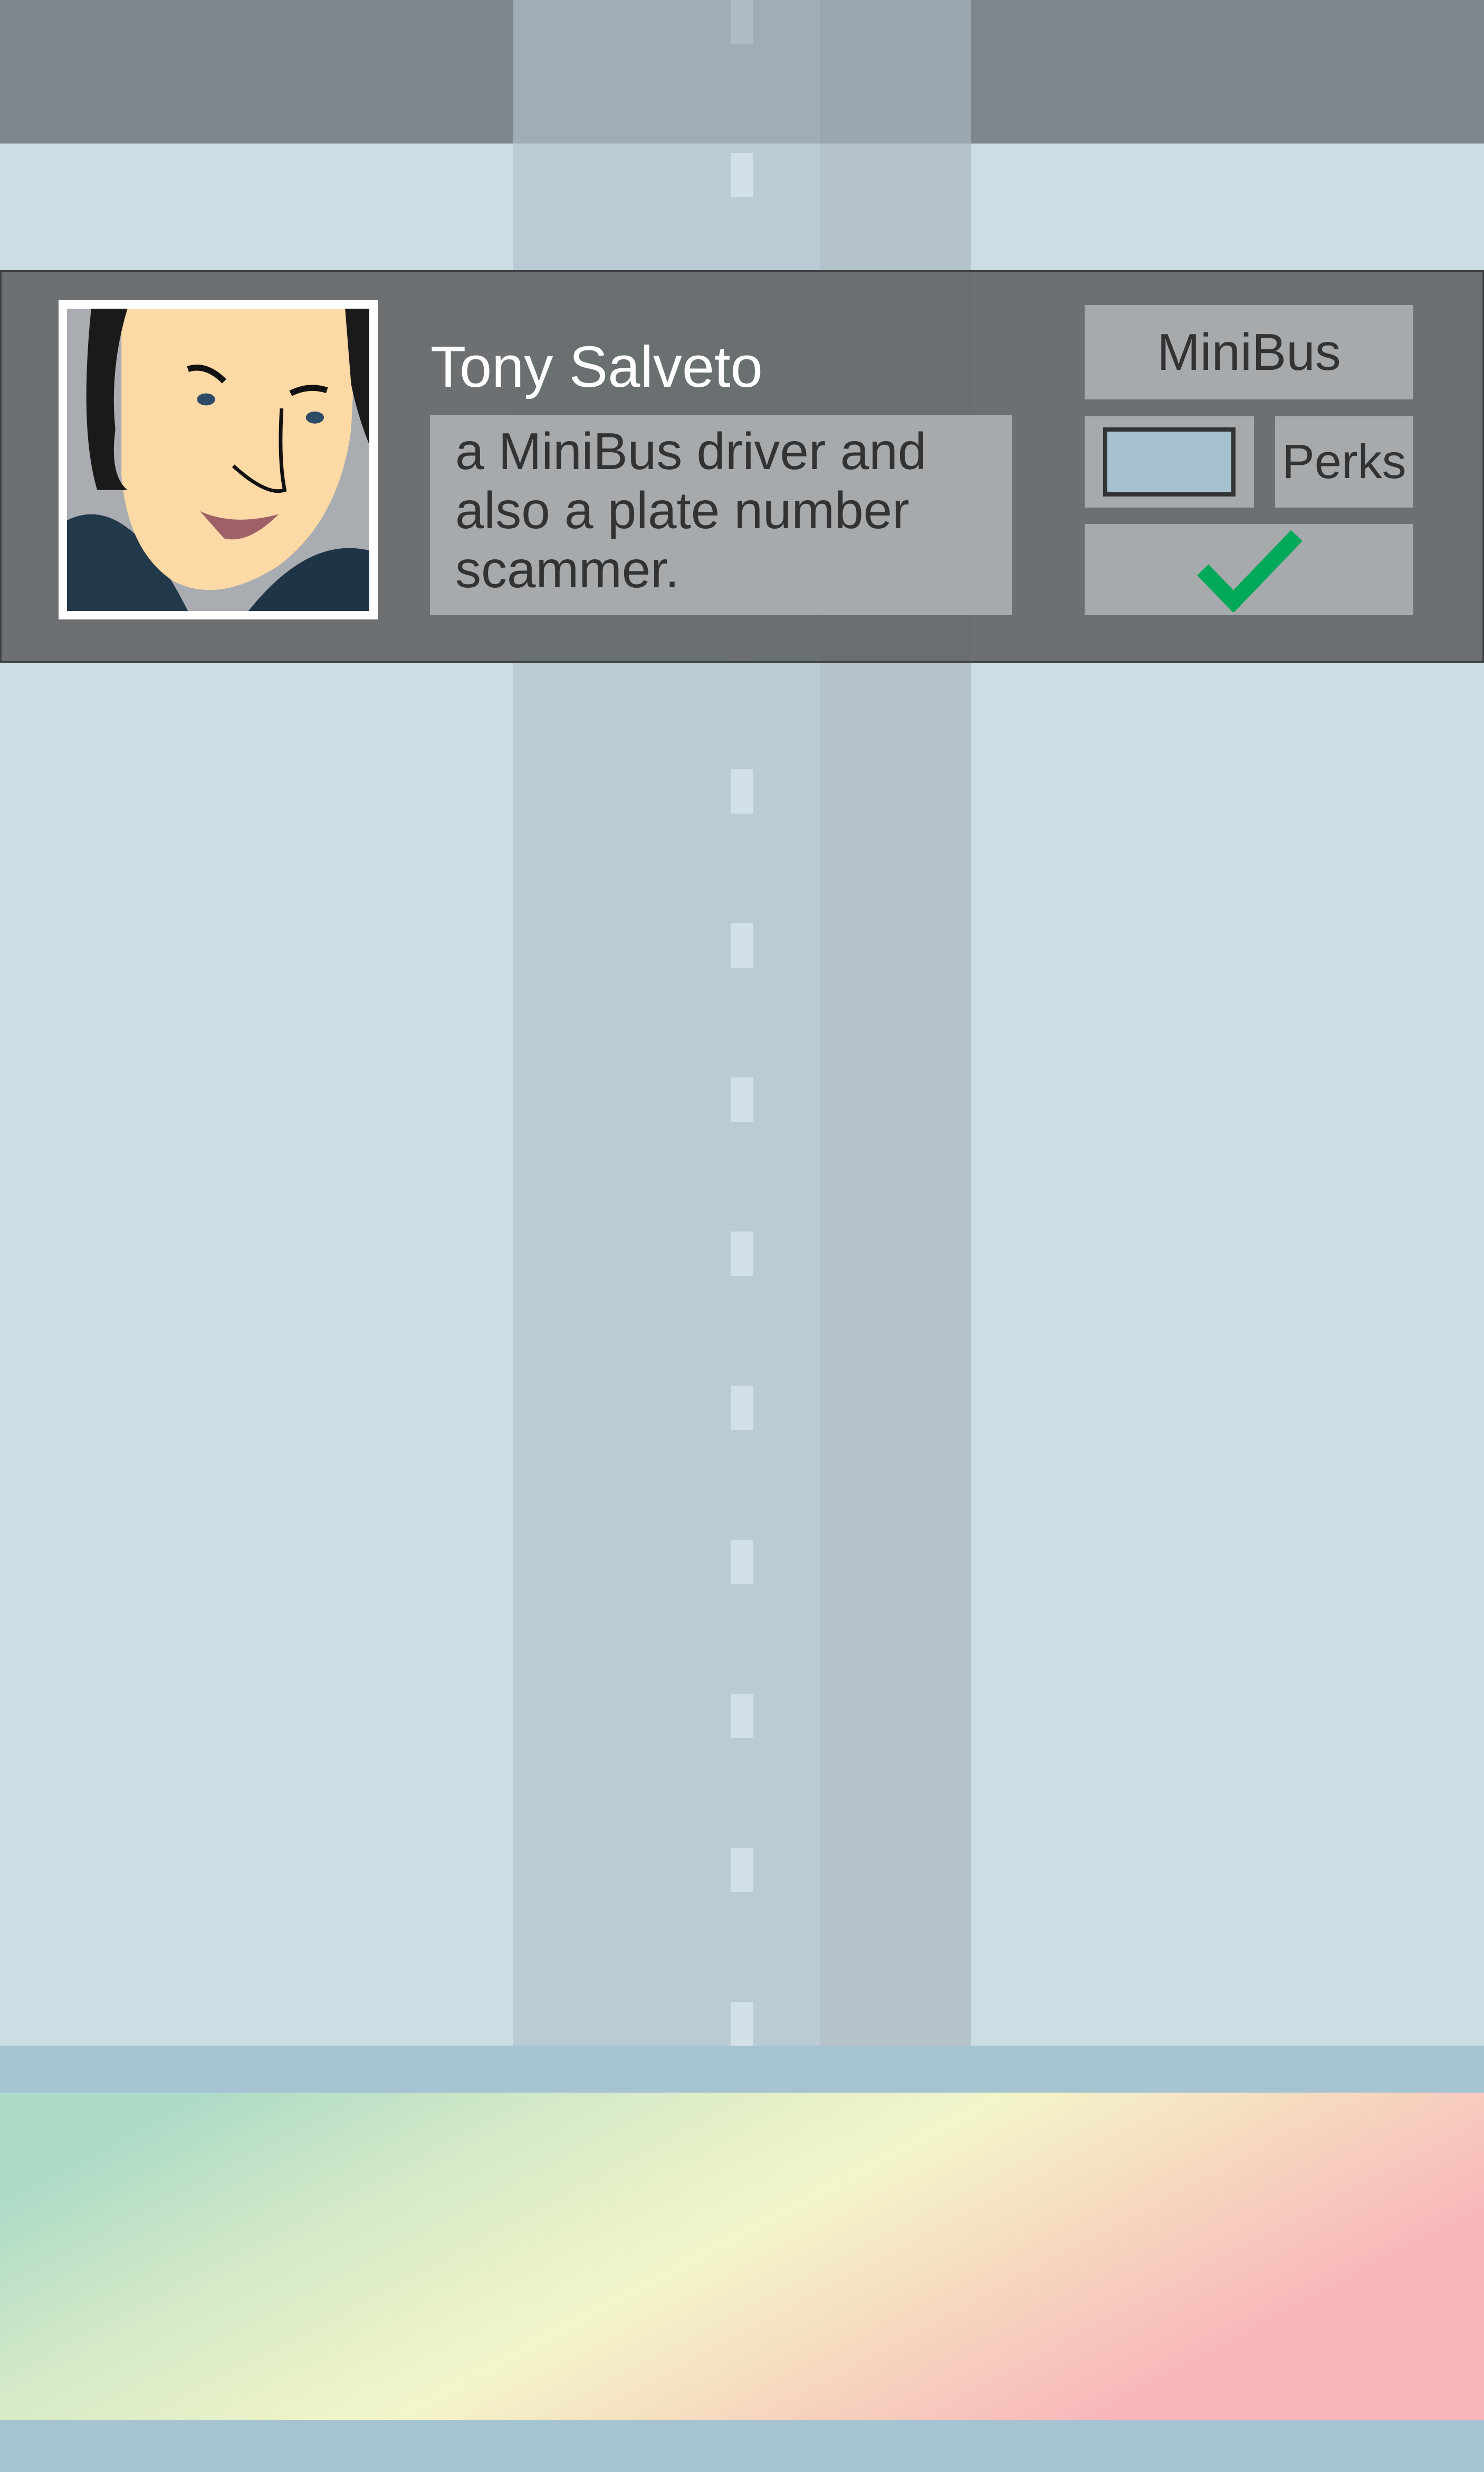 Image resolution: width=1484 pixels, height=2472 pixels. I want to click on checkmark-icon, so click(1249, 571).